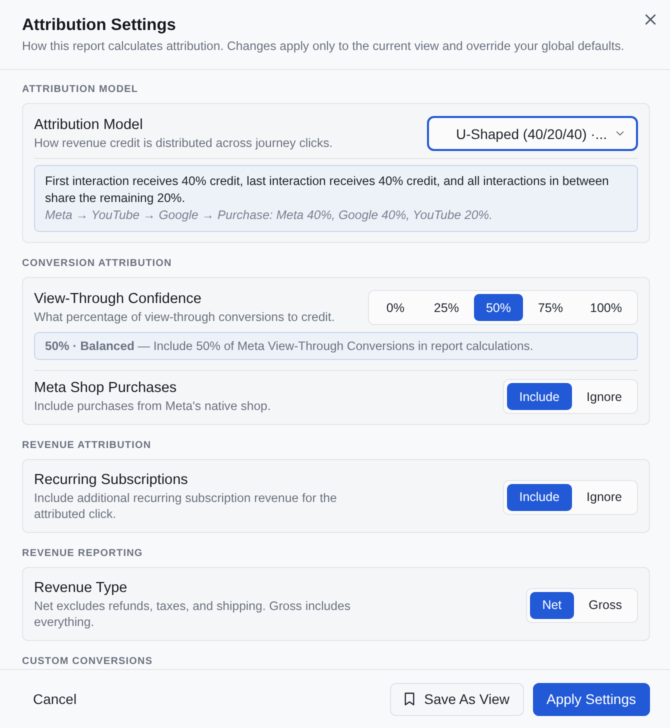 The width and height of the screenshot is (670, 728). I want to click on segment-option: 100%, so click(606, 307).